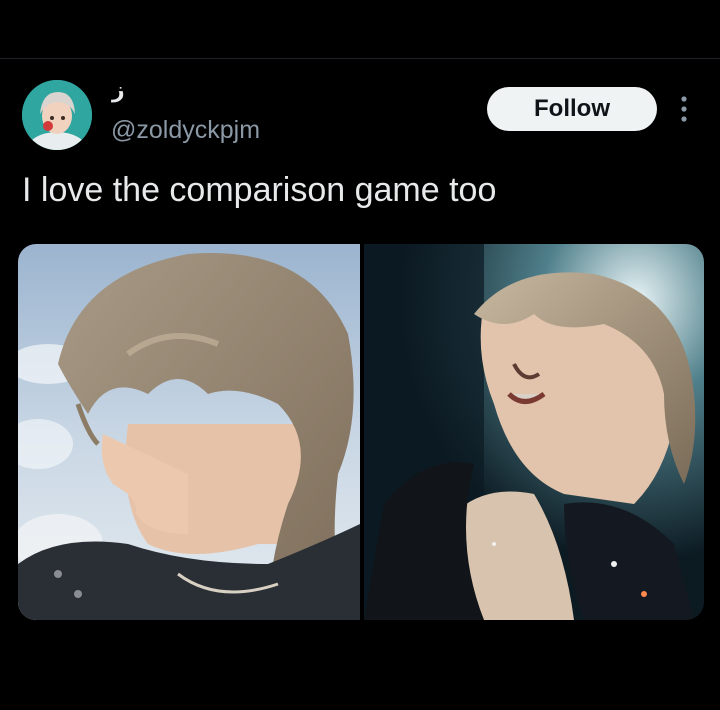  Describe the element at coordinates (118, 91) in the screenshot. I see `author-display-name: ز` at that location.